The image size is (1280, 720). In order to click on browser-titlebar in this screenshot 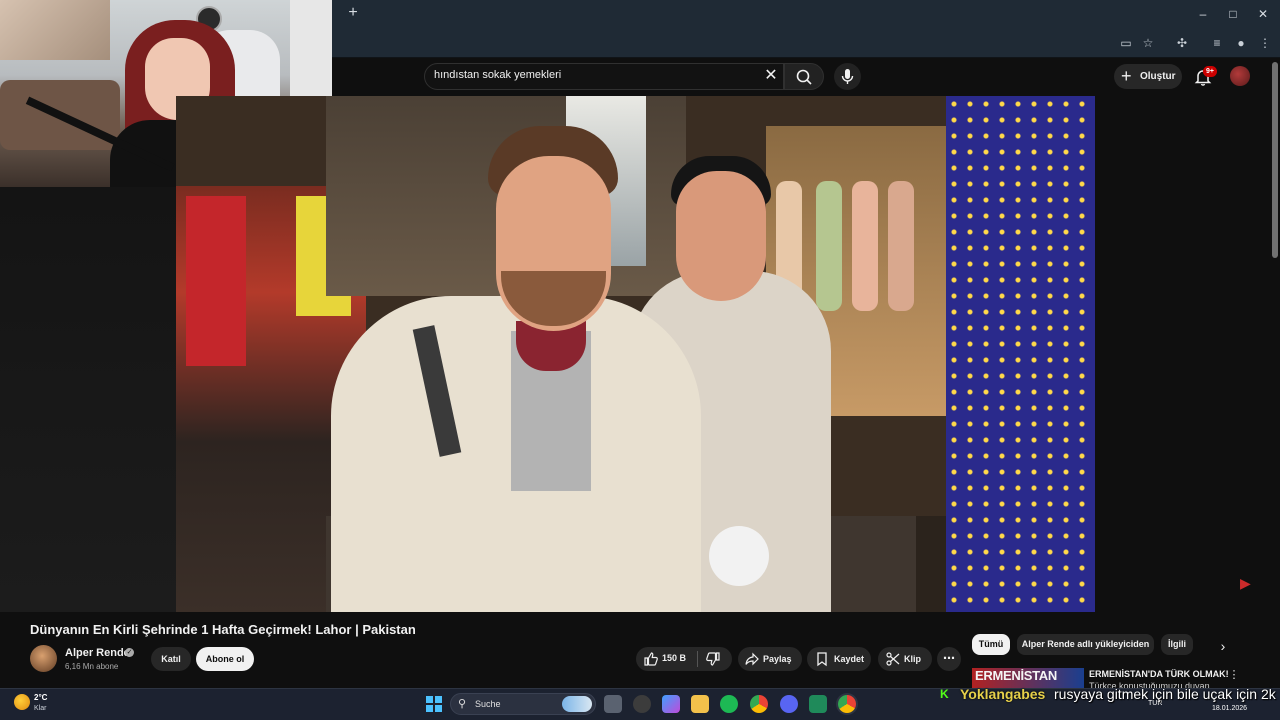, I will do `click(806, 14)`.